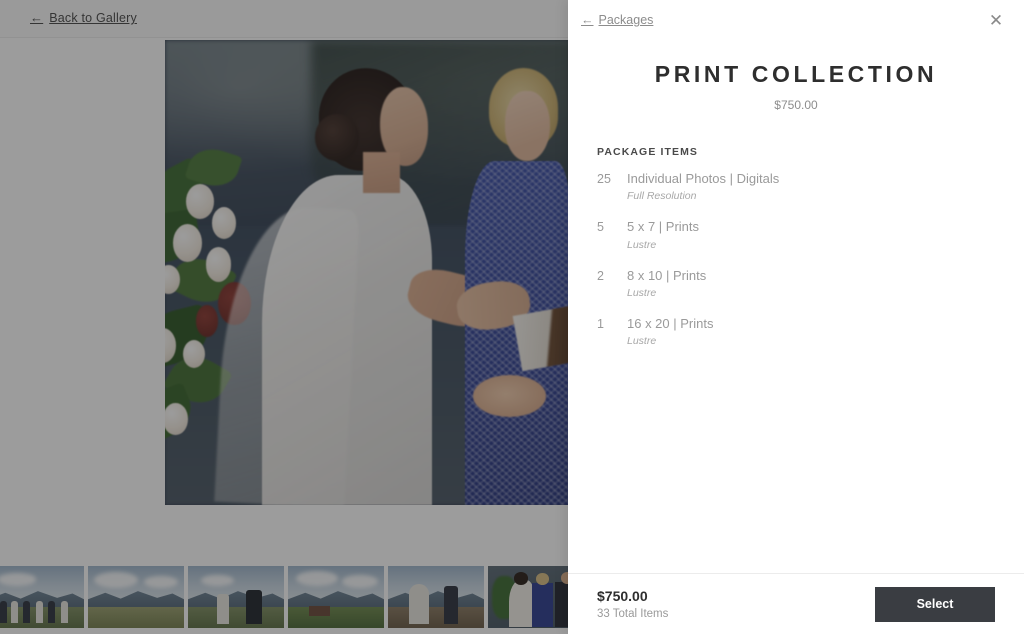 Image resolution: width=1024 pixels, height=634 pixels. What do you see at coordinates (600, 227) in the screenshot?
I see `item-quantity: 5` at bounding box center [600, 227].